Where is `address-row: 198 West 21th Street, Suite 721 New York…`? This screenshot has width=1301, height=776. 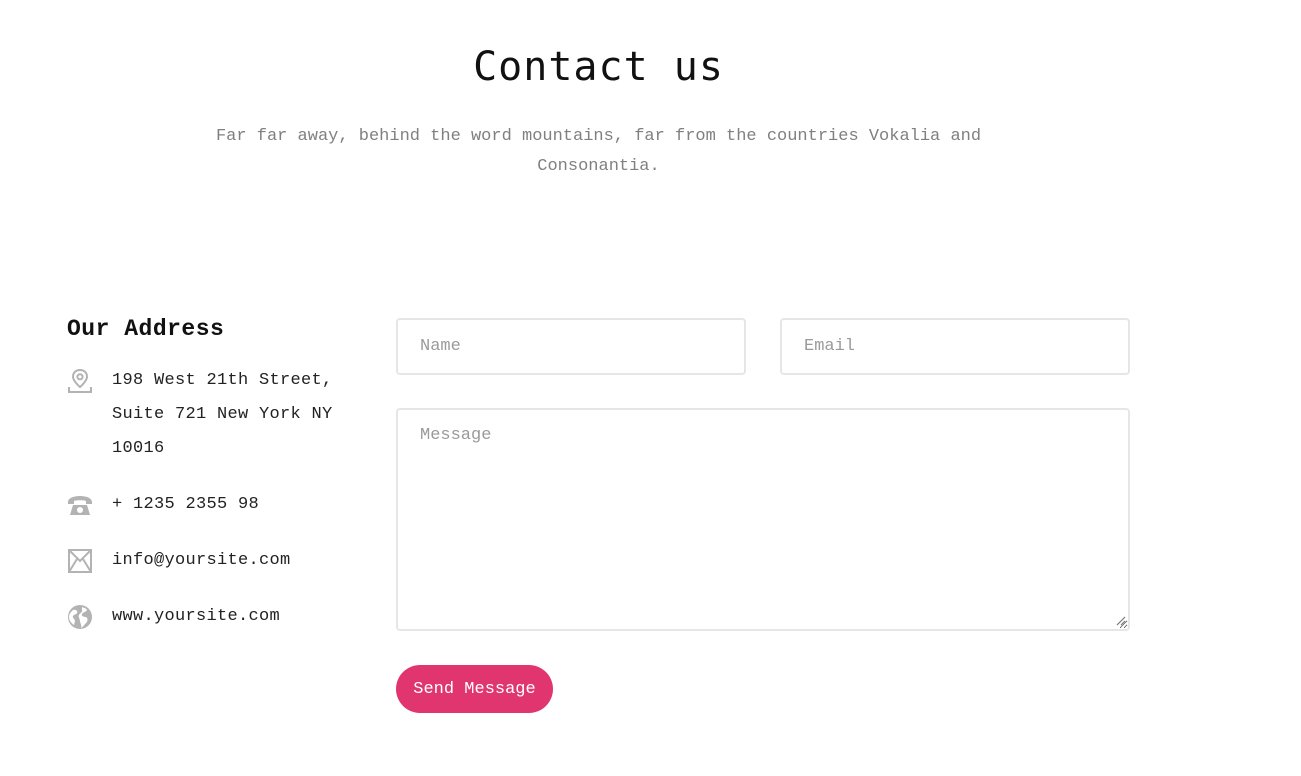
address-row: 198 West 21th Street, Suite 721 New York… is located at coordinates (202, 415).